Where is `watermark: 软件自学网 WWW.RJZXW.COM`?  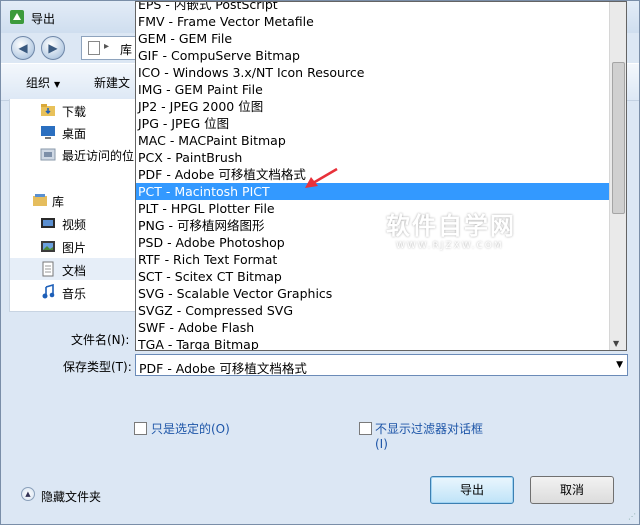 watermark: 软件自学网 WWW.RJZXW.COM is located at coordinates (471, 228).